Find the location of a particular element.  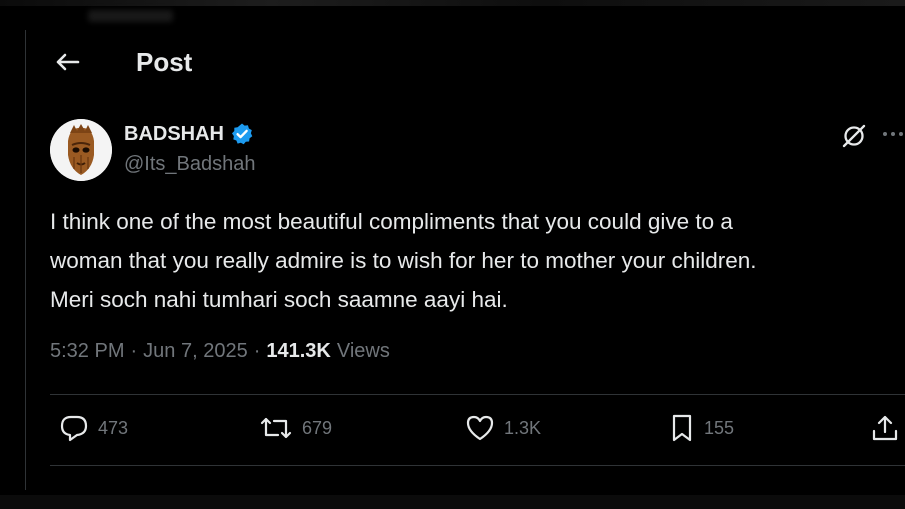

share-button is located at coordinates (887, 428).